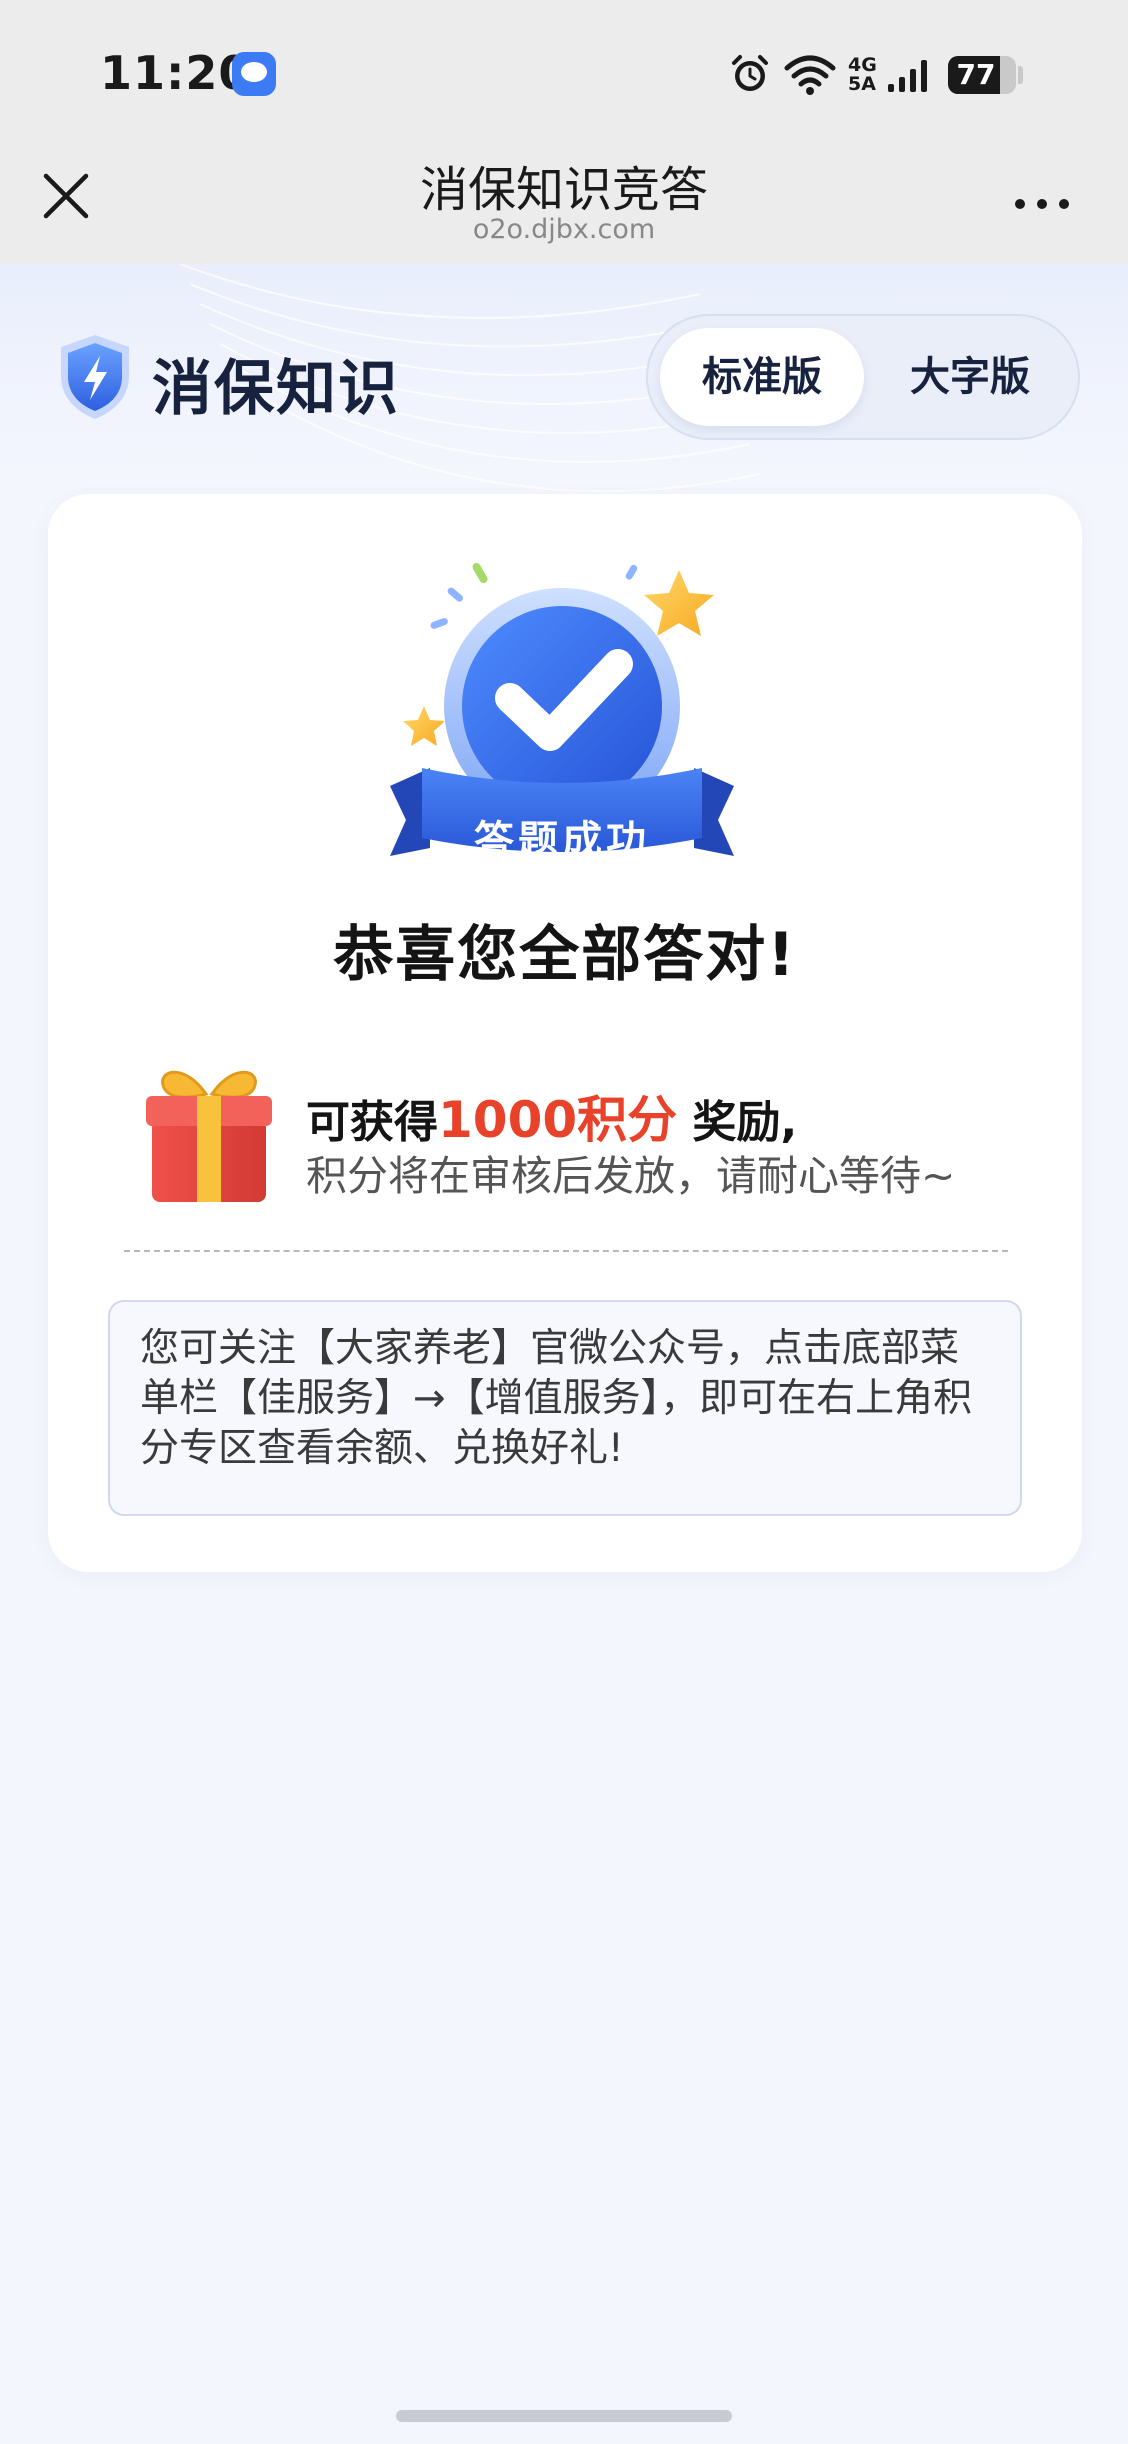  I want to click on shield-lightning-icon, so click(95, 377).